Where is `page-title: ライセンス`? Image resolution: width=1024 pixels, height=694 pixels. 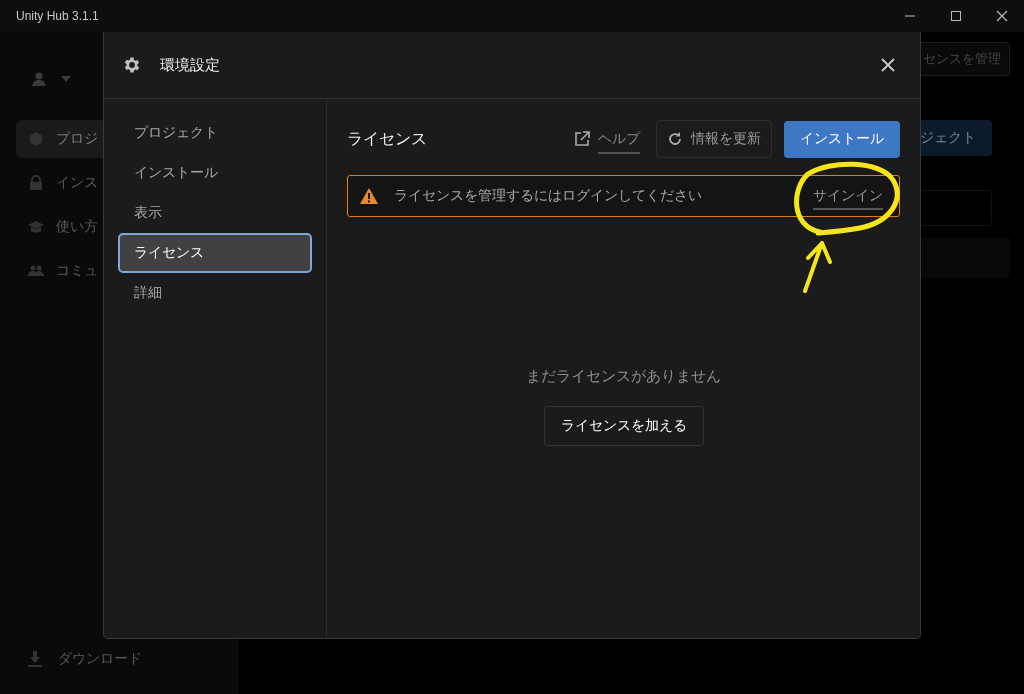
page-title: ライセンス is located at coordinates (387, 139).